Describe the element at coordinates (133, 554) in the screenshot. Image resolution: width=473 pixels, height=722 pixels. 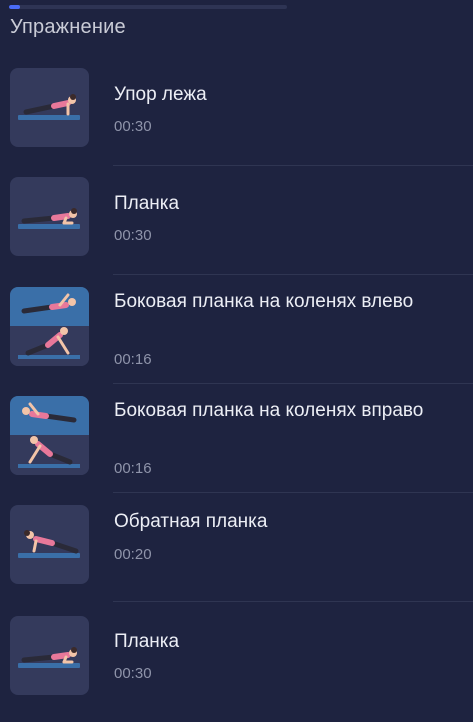
I see `exercise-duration: 00:20` at that location.